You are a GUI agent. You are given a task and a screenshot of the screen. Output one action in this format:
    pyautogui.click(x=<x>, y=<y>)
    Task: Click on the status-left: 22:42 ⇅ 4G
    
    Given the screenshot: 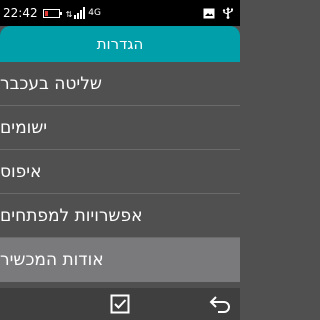 What is the action you would take?
    pyautogui.click(x=50, y=13)
    